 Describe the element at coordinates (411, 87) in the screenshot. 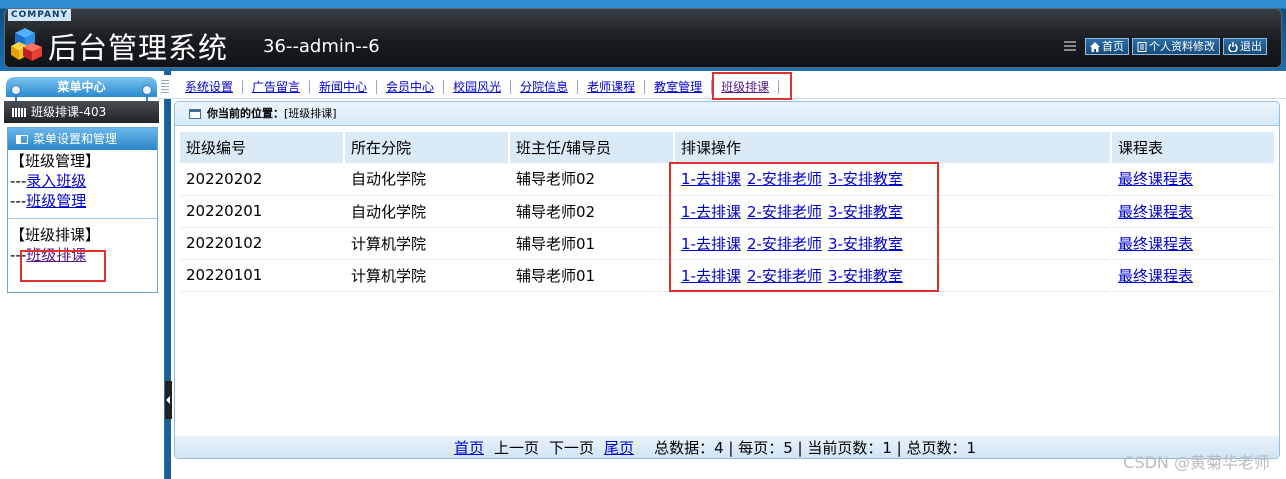

I see `tab-member-center: 会员中心` at that location.